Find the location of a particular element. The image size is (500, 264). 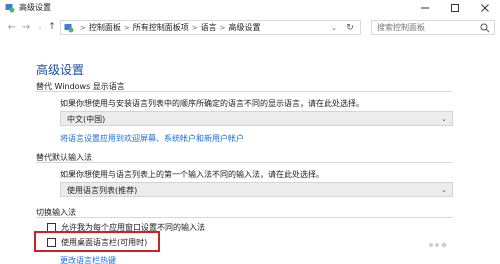

maximize-icon is located at coordinates (455, 8).